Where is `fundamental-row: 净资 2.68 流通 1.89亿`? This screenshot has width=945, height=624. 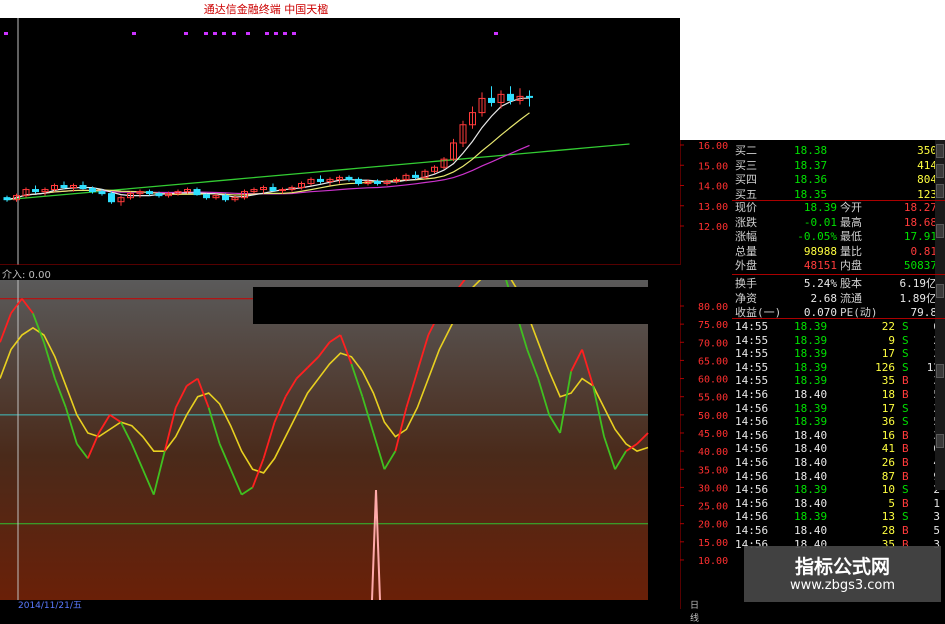 fundamental-row: 净资 2.68 流通 1.89亿 is located at coordinates (836, 298).